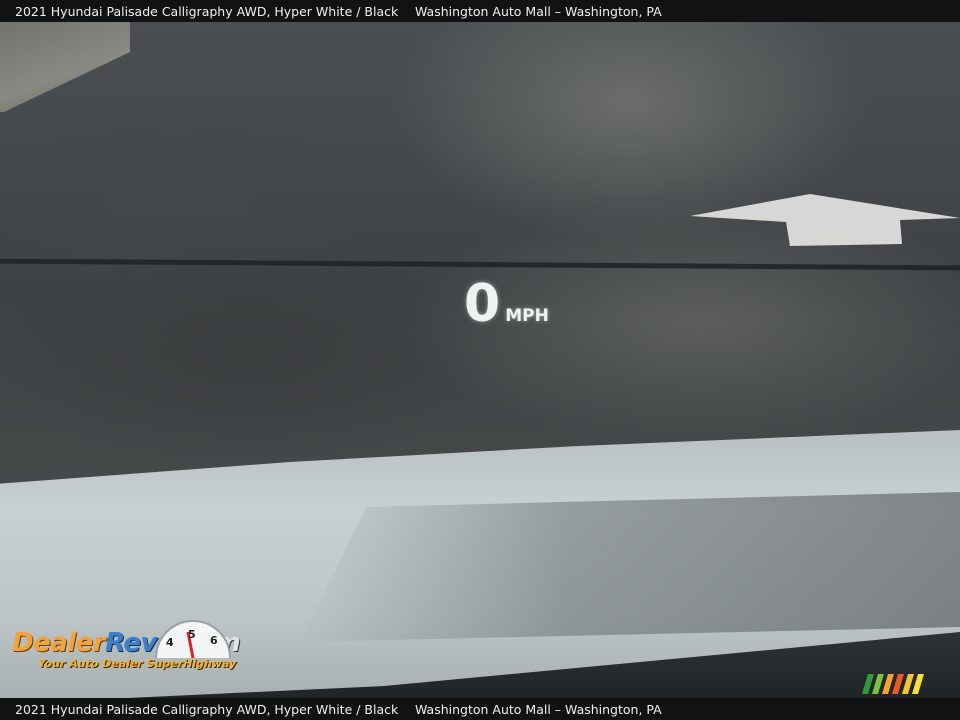 The width and height of the screenshot is (960, 720). I want to click on hud-speed-display: 0 MPH, so click(506, 304).